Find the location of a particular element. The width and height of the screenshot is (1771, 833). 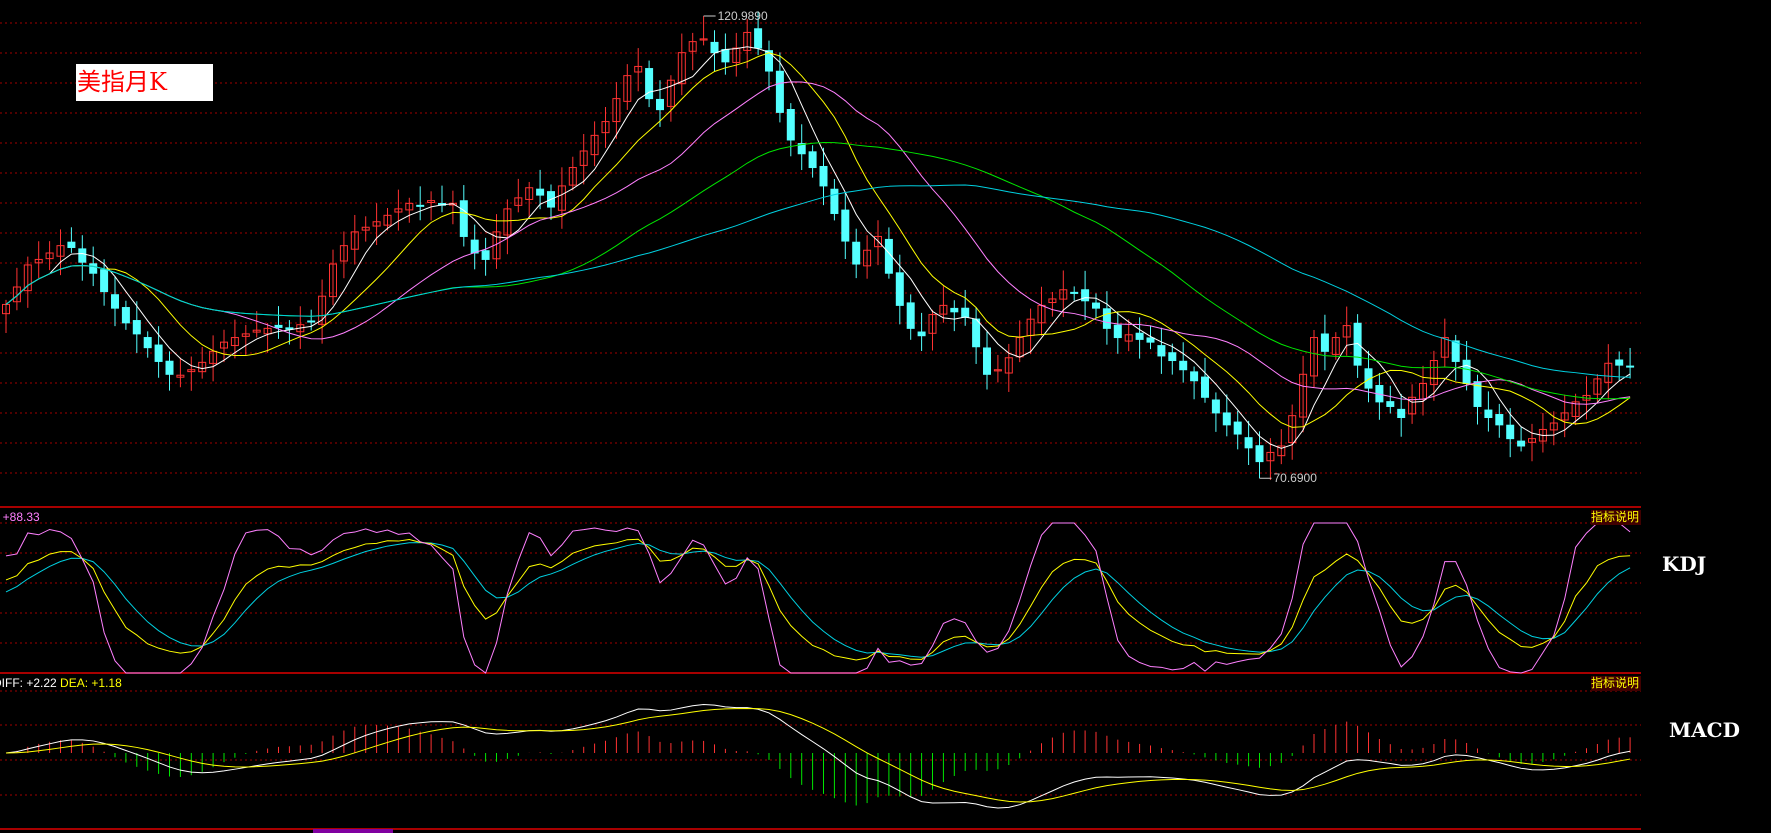

kdj-explain-button: 指标说明 is located at coordinates (1616, 517).